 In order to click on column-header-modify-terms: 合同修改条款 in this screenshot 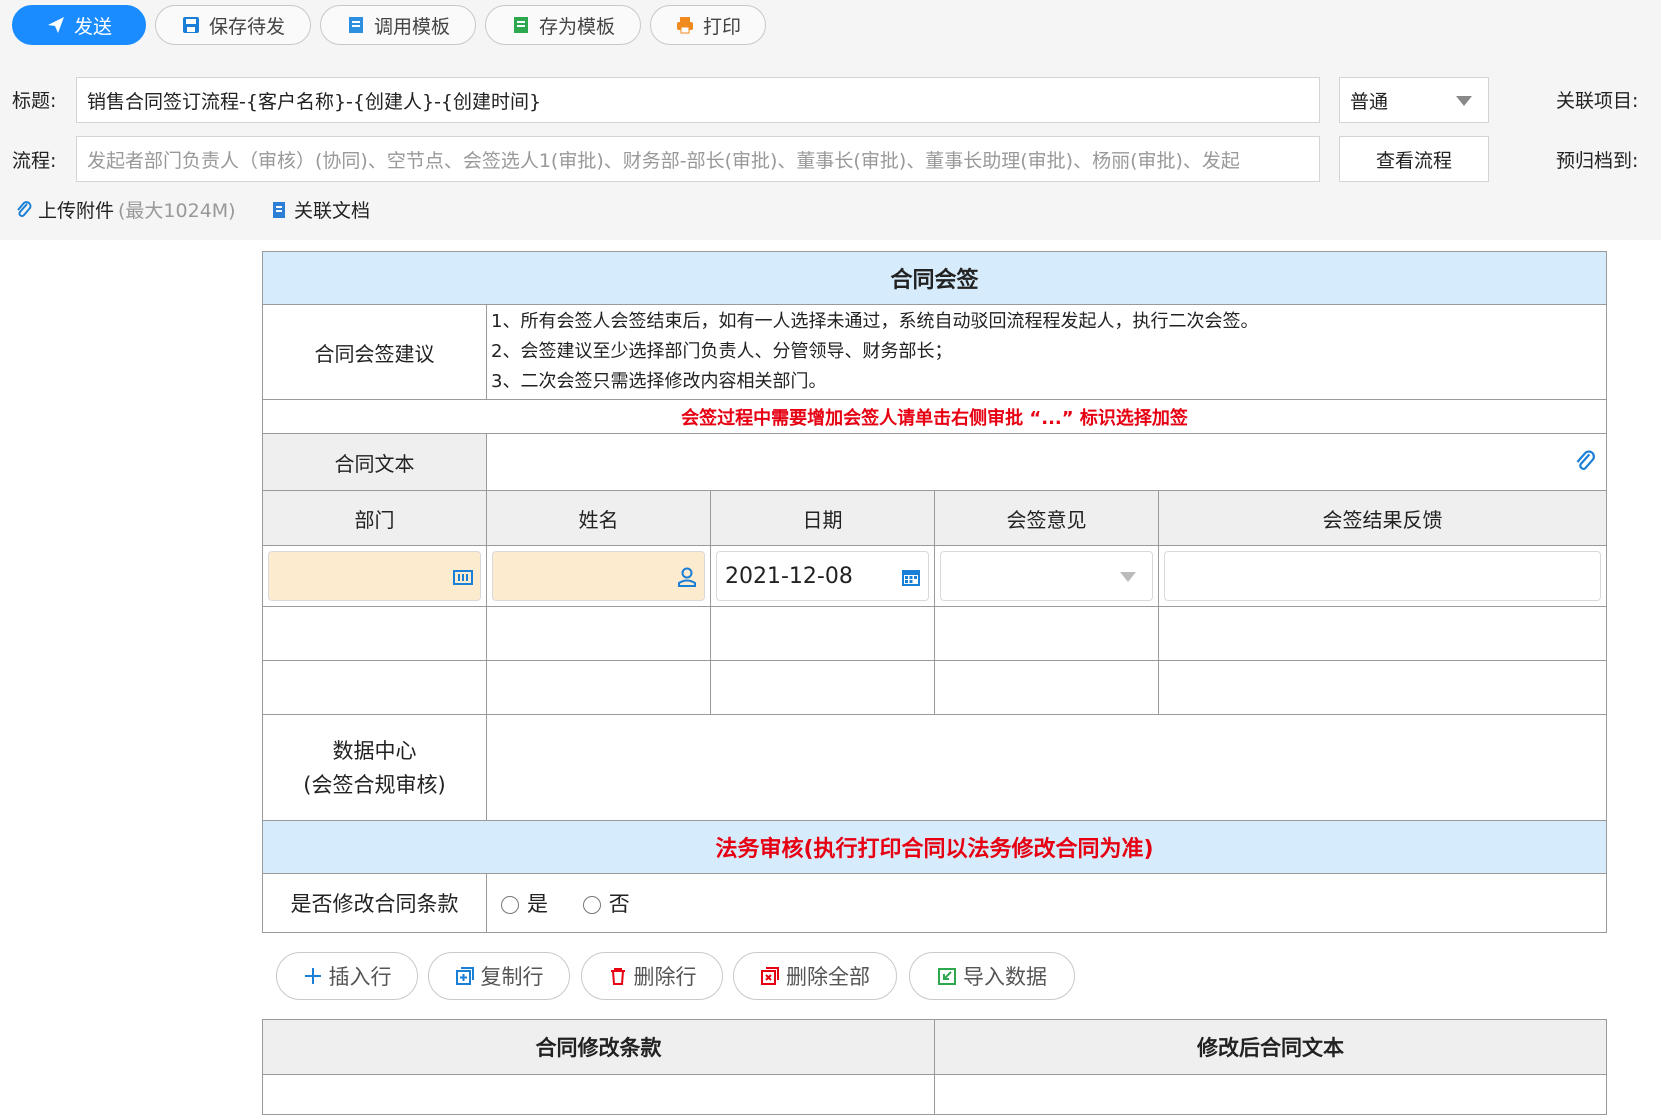, I will do `click(598, 1047)`.